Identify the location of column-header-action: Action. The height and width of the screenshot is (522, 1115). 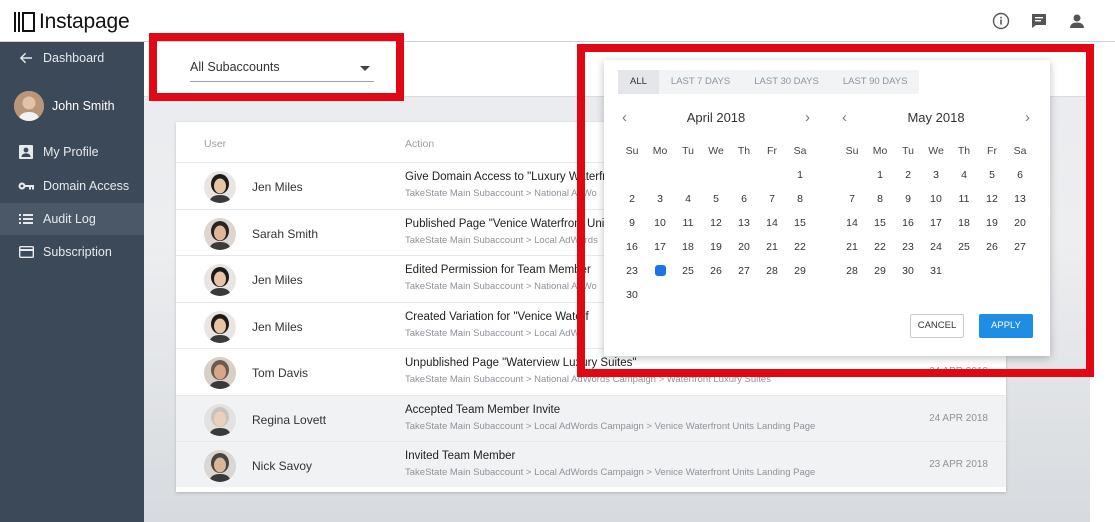
(420, 144).